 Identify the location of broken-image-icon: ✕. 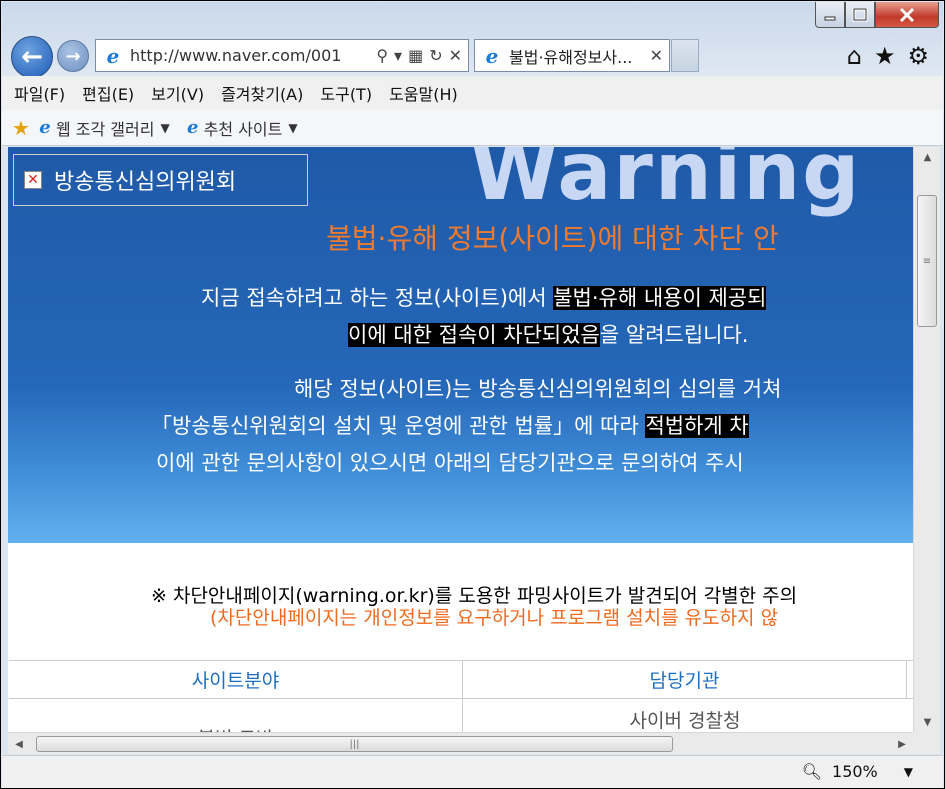
(33, 180).